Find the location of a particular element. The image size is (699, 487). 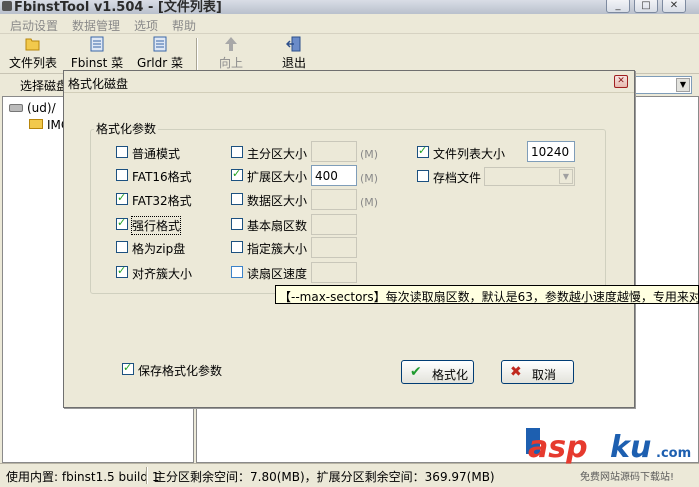

menu-data-management: 数据管理 is located at coordinates (96, 25).